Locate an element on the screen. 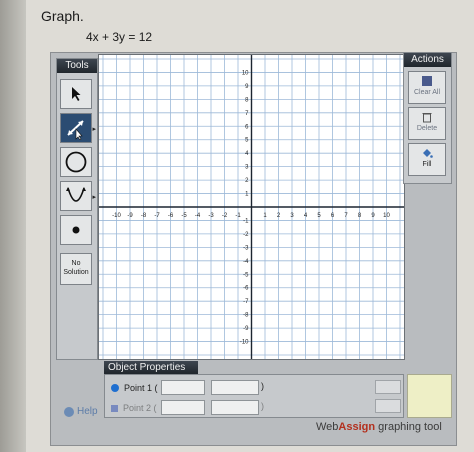 Image resolution: width=474 pixels, height=452 pixels. y-tick-label: -5 is located at coordinates (246, 275).